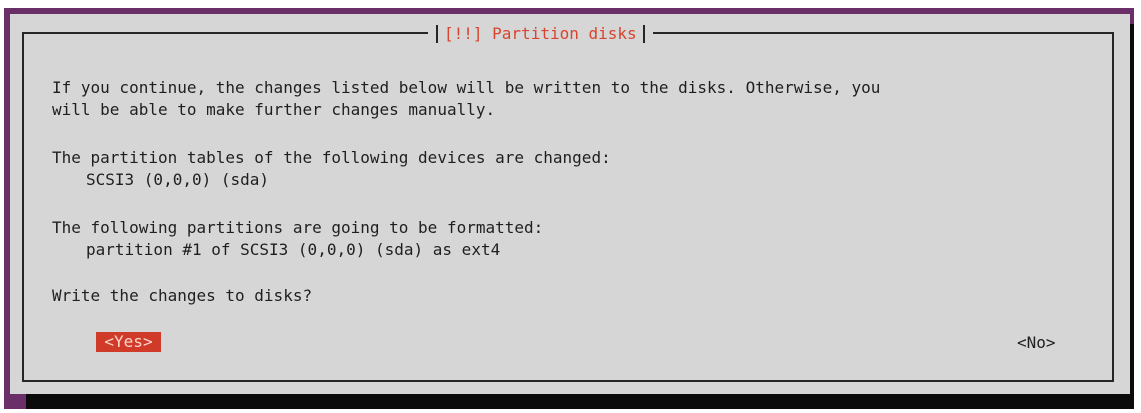 Image resolution: width=1141 pixels, height=413 pixels. I want to click on dialog-title: [!!] Partition disks, so click(540, 33).